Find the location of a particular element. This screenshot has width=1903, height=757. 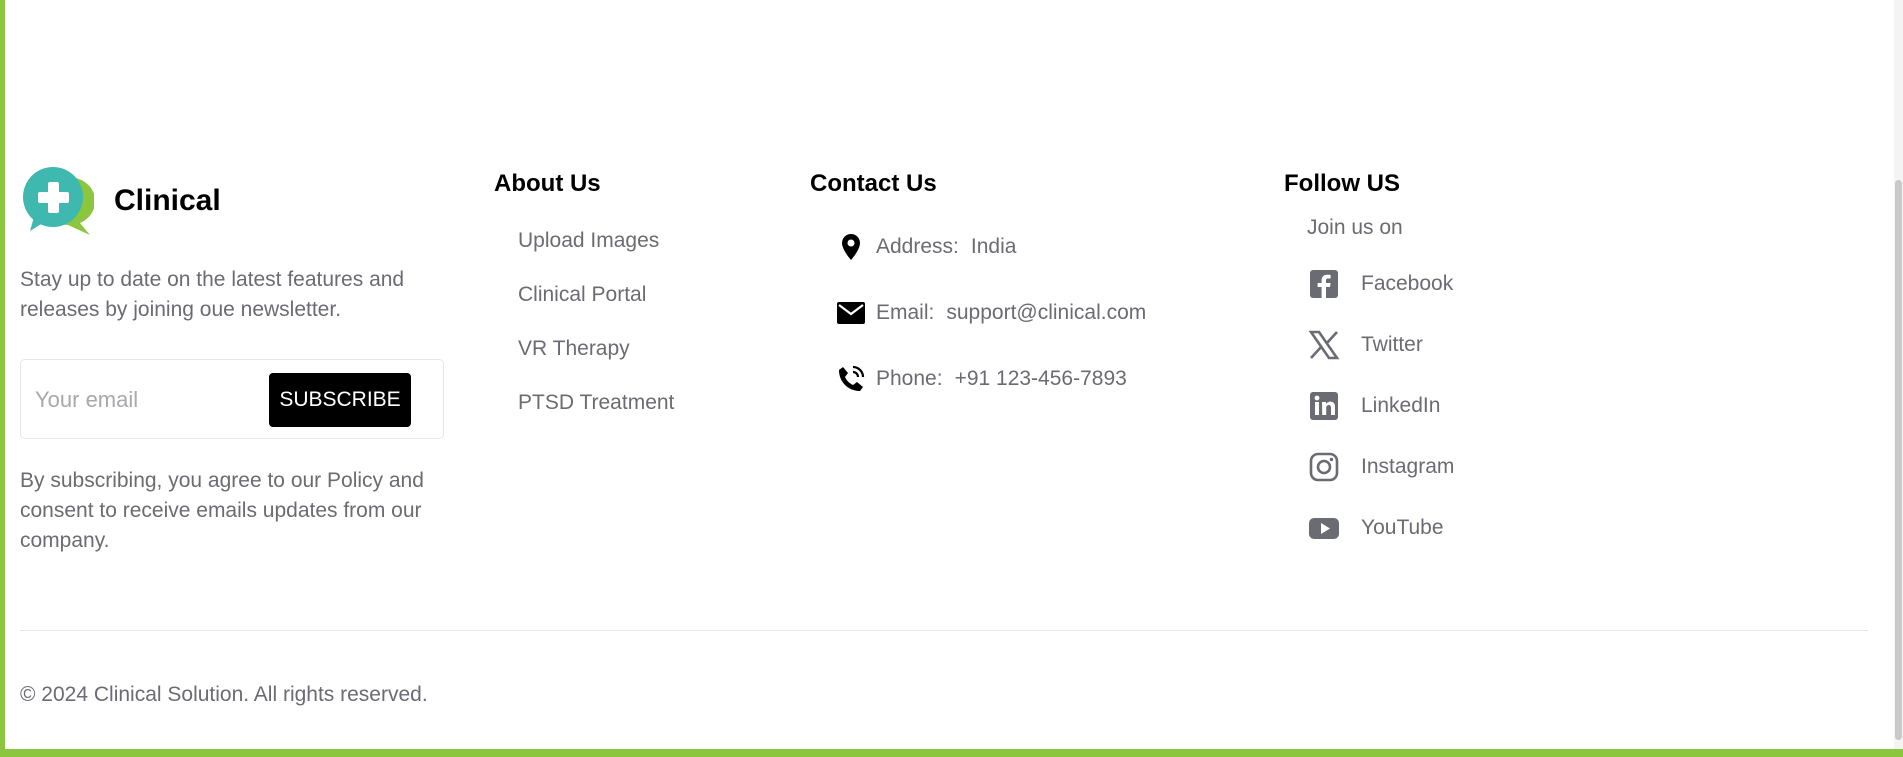

link-upload-images: Upload Images is located at coordinates (588, 241).